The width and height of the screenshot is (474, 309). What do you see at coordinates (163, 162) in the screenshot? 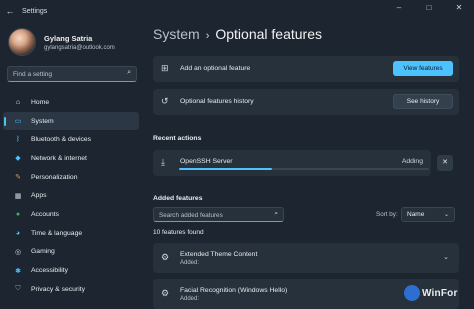
I see `download-icon: ⤓` at bounding box center [163, 162].